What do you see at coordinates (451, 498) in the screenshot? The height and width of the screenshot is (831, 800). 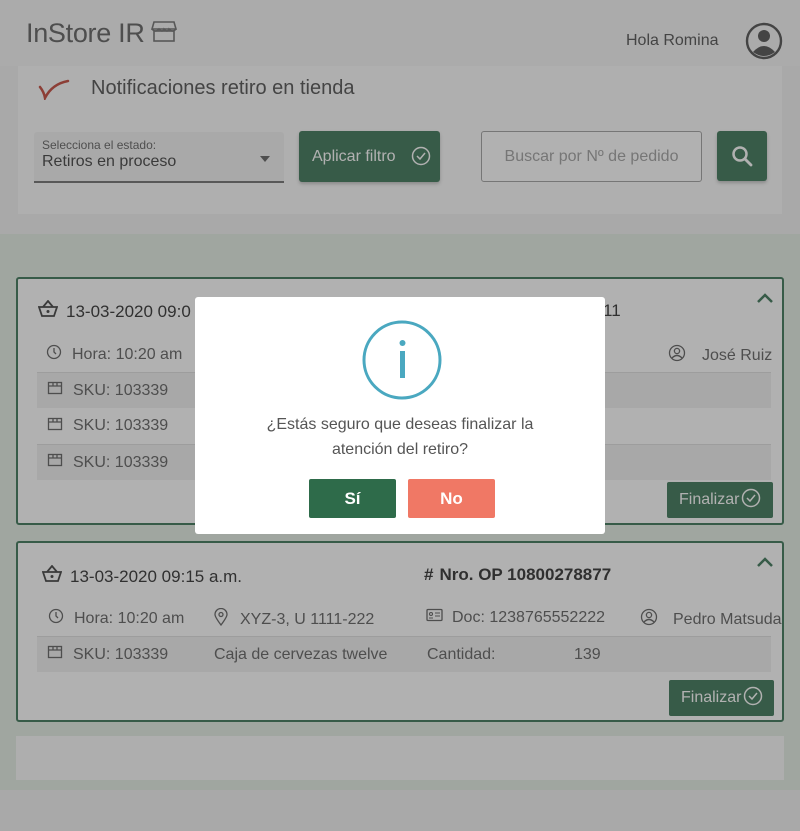 I see `confirm-no-button: No` at bounding box center [451, 498].